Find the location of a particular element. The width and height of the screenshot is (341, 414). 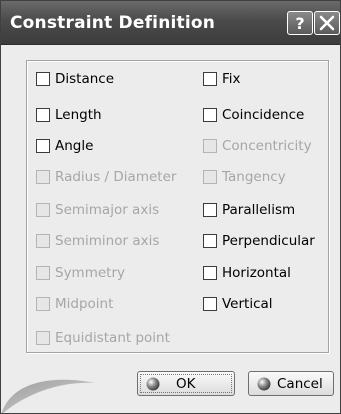

checkbox-label: Vertical is located at coordinates (247, 304).